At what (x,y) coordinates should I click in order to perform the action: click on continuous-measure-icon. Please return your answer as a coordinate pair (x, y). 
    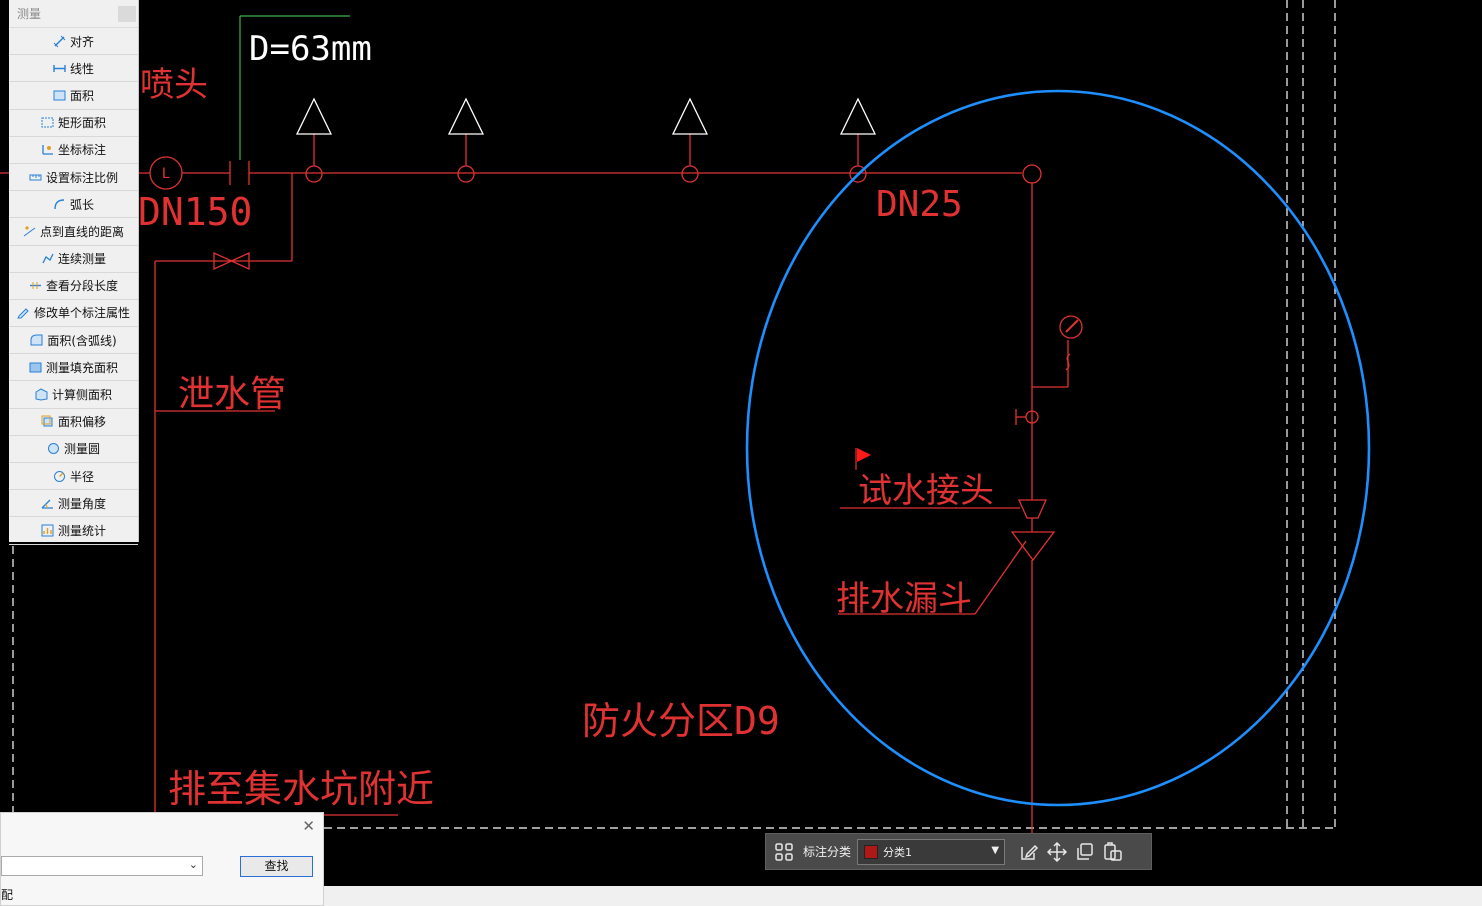
    Looking at the image, I should click on (48, 258).